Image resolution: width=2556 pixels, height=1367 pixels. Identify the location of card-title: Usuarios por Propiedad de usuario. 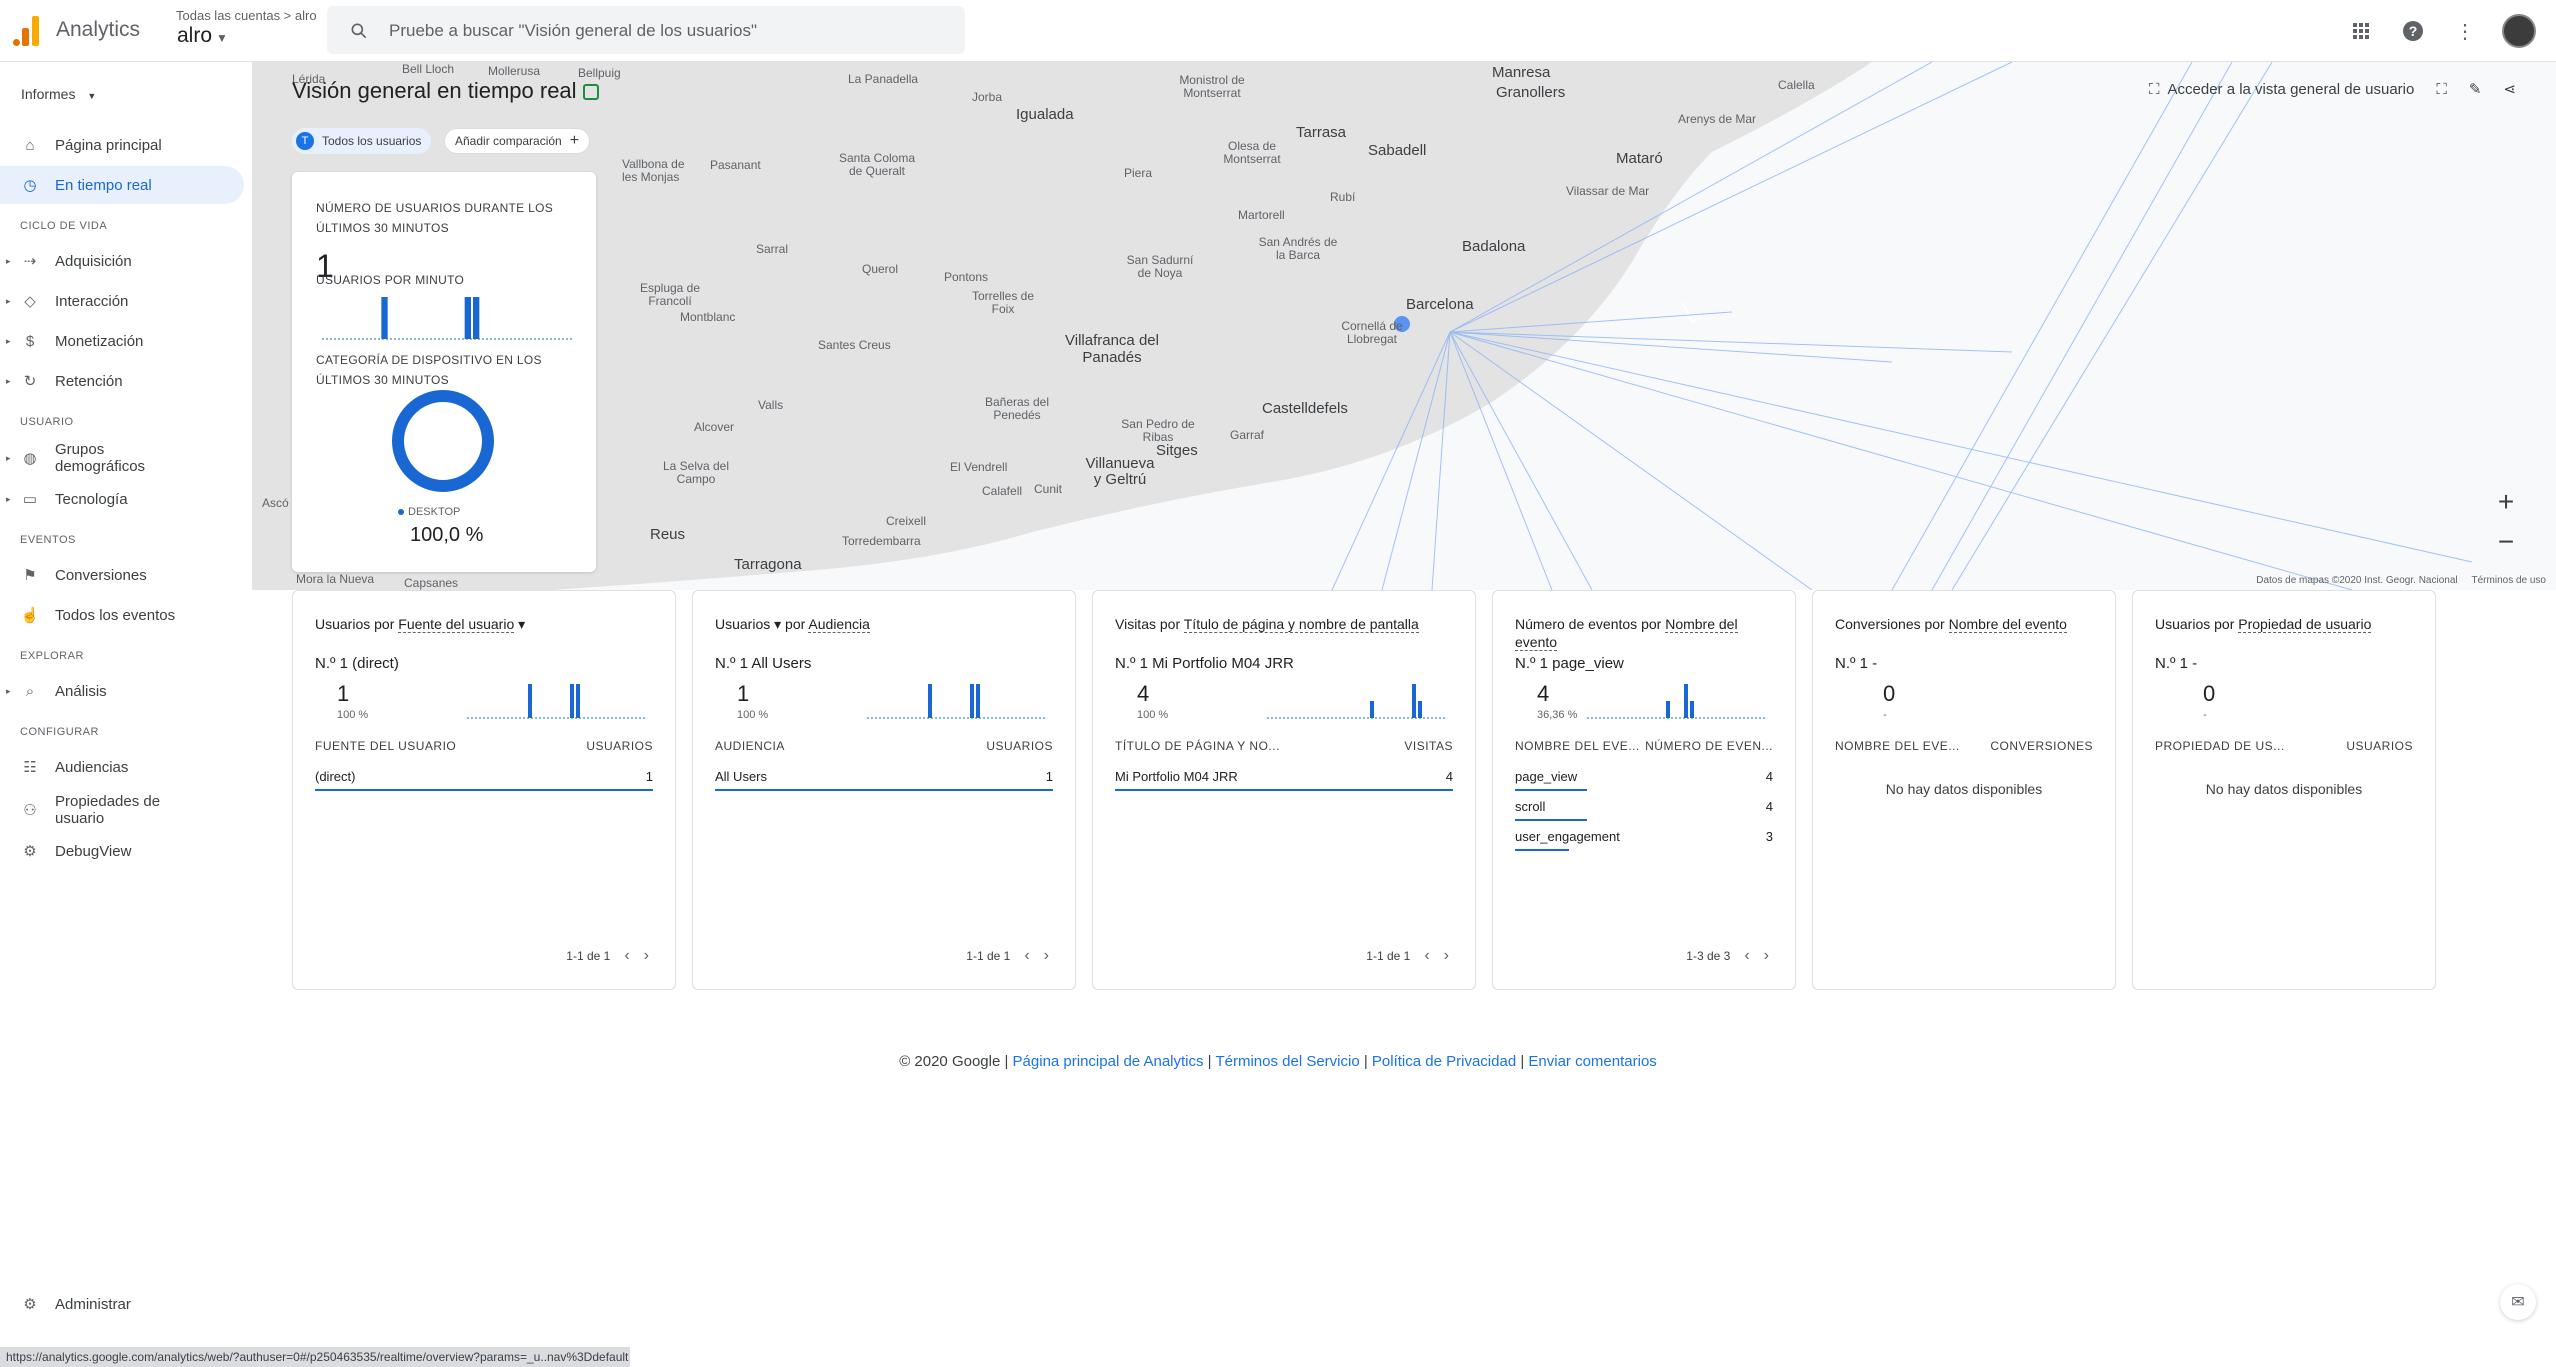
(2285, 624).